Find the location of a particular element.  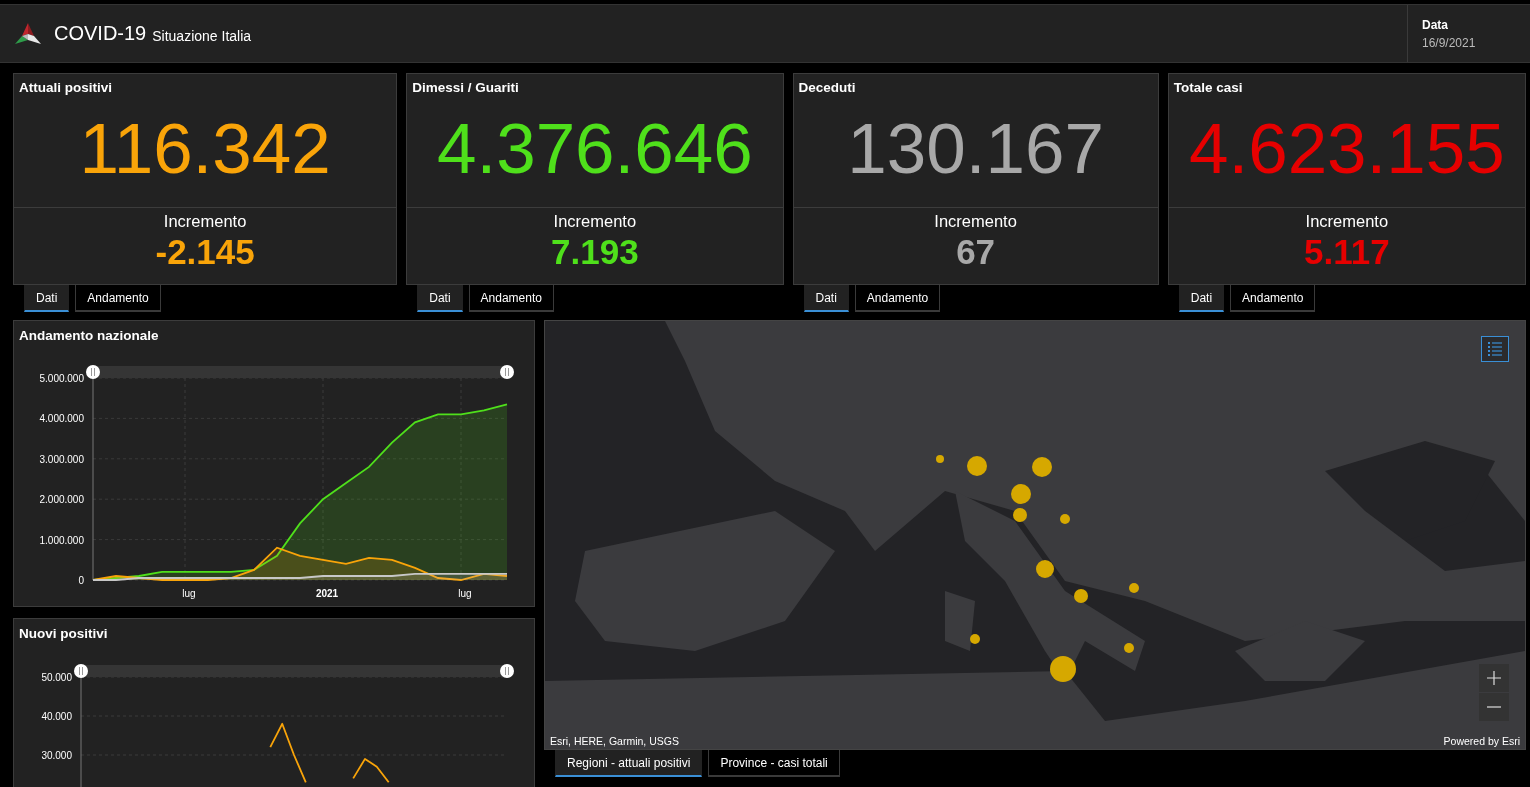

stat-value: 4.376.646 is located at coordinates (594, 148).